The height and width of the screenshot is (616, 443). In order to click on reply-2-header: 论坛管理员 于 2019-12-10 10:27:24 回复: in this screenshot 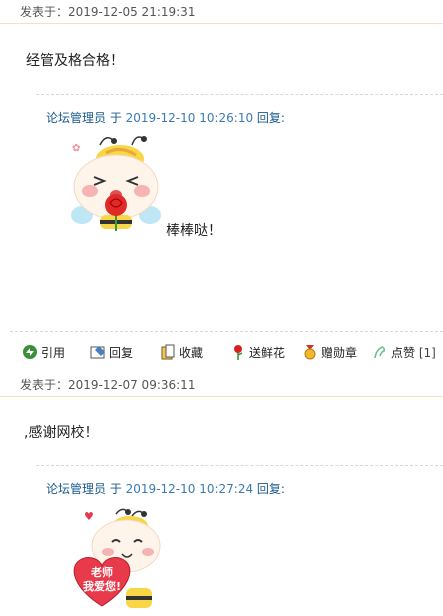, I will do `click(165, 489)`.